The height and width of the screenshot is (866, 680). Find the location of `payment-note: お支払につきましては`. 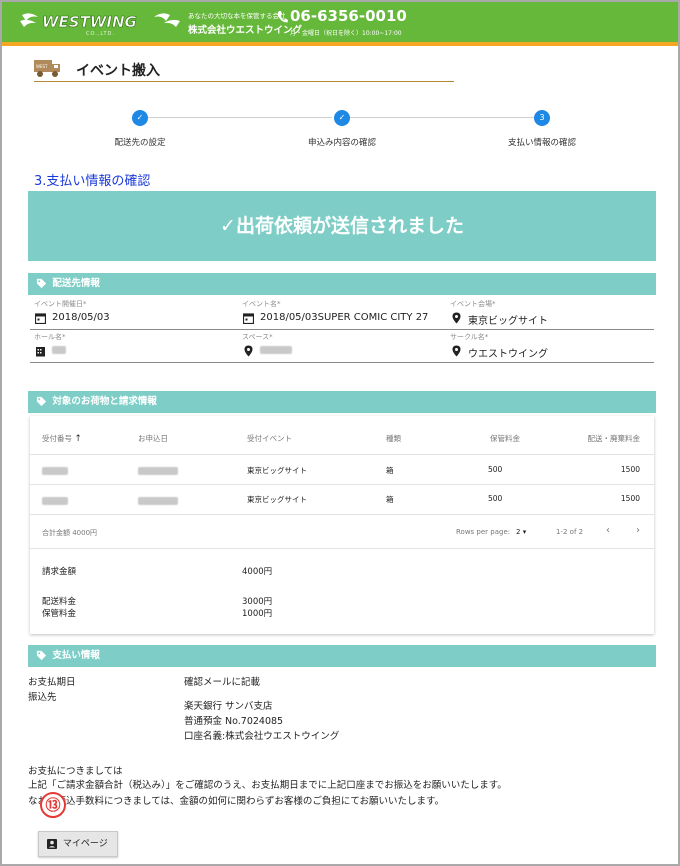

payment-note: お支払につきましては is located at coordinates (75, 771).